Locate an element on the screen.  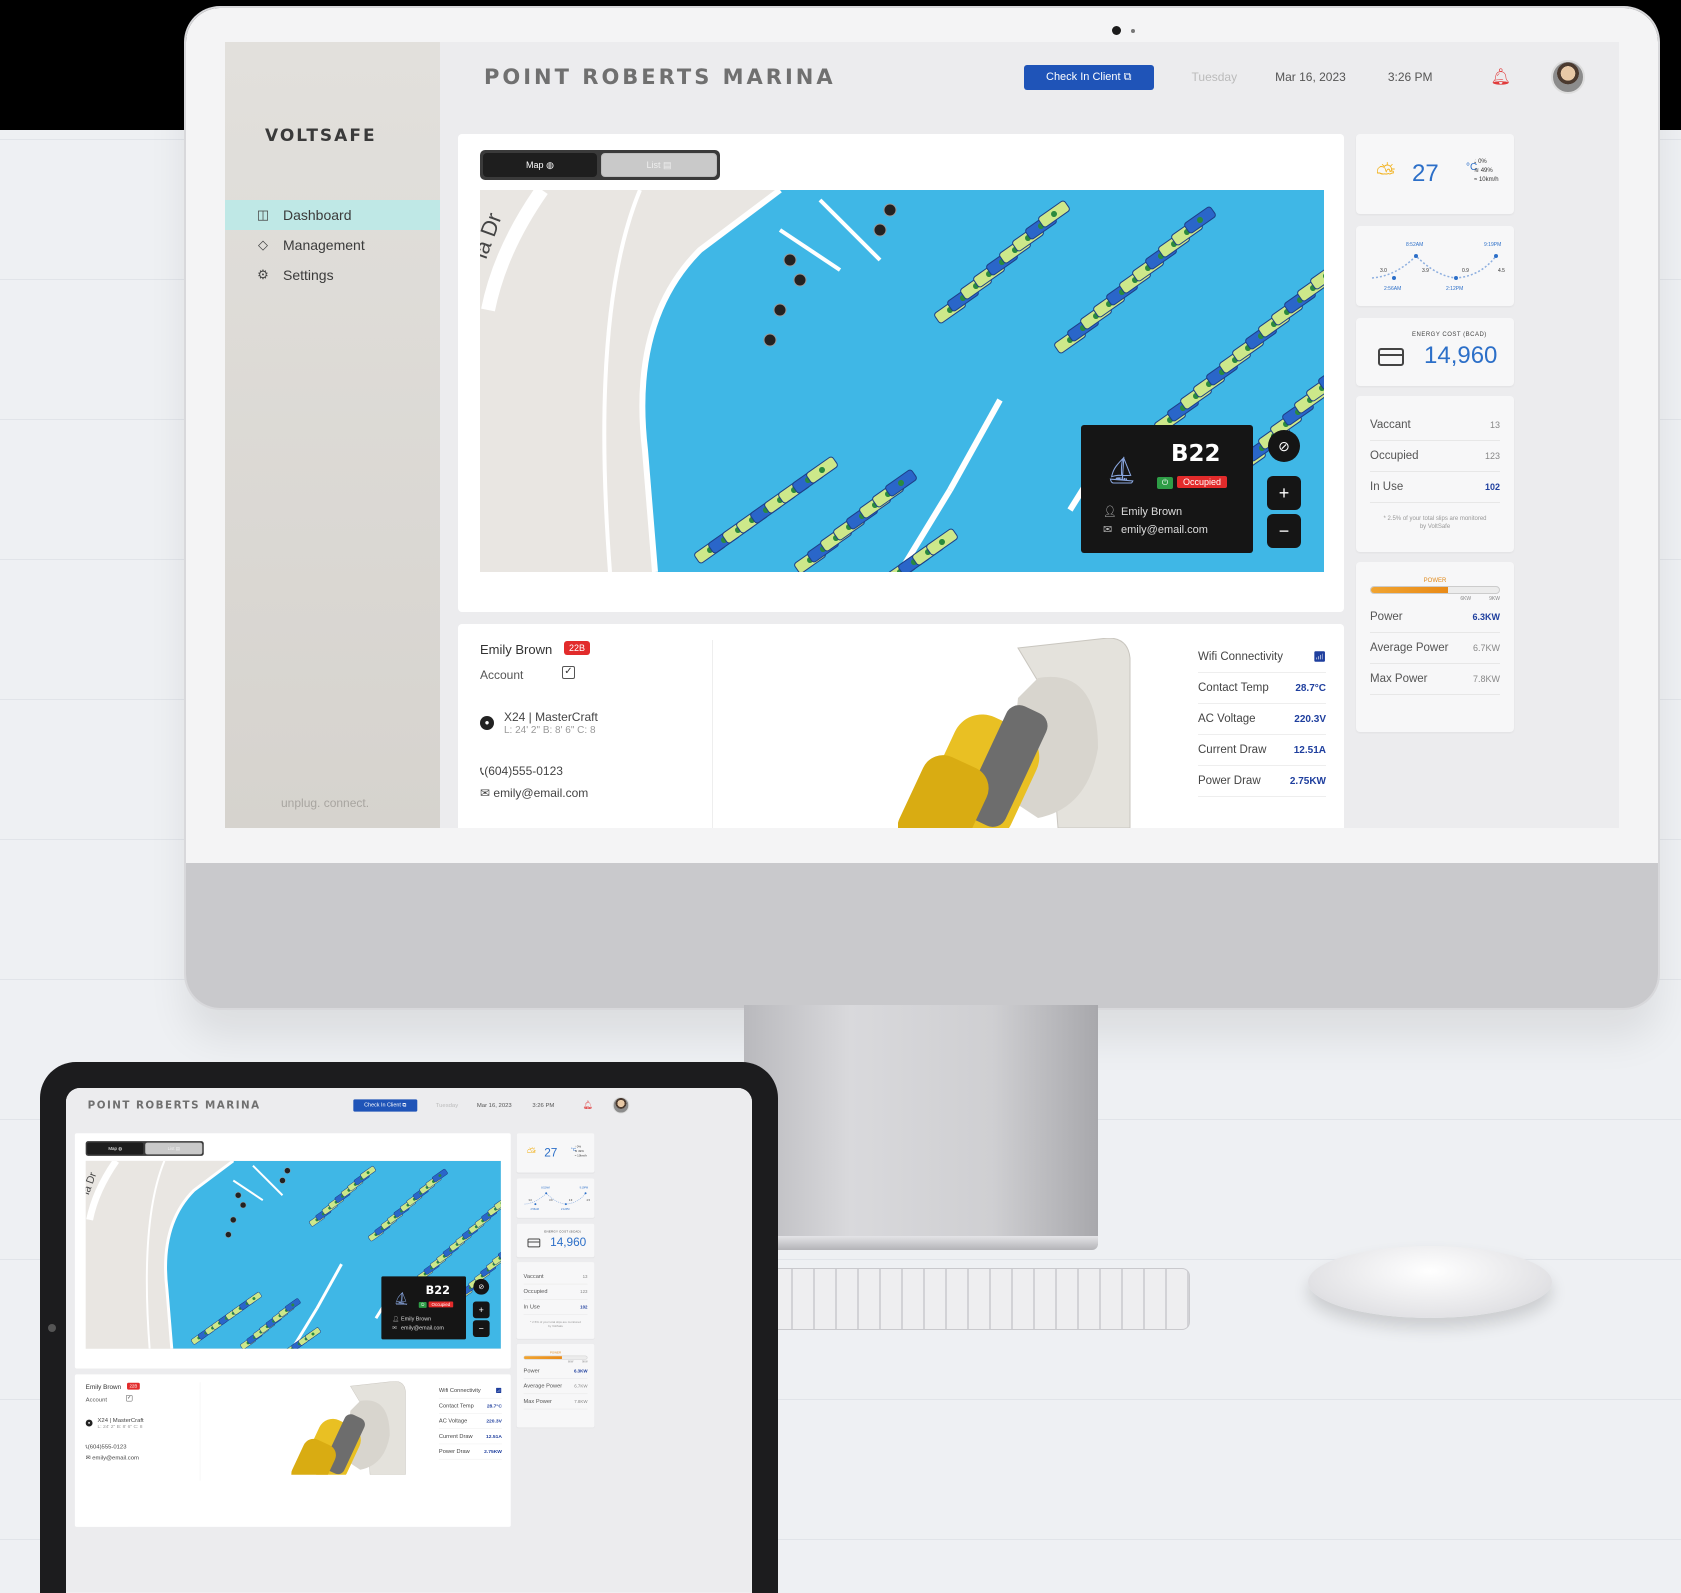
person-icon: 👤︎ is located at coordinates (396, 1319).